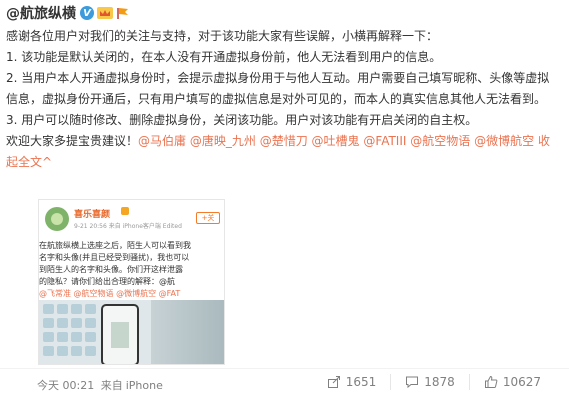 This screenshot has width=569, height=403. Describe the element at coordinates (110, 293) in the screenshot. I see `embed-line-text: @飞常准 @航空物语 @微博航空 @FAT` at that location.